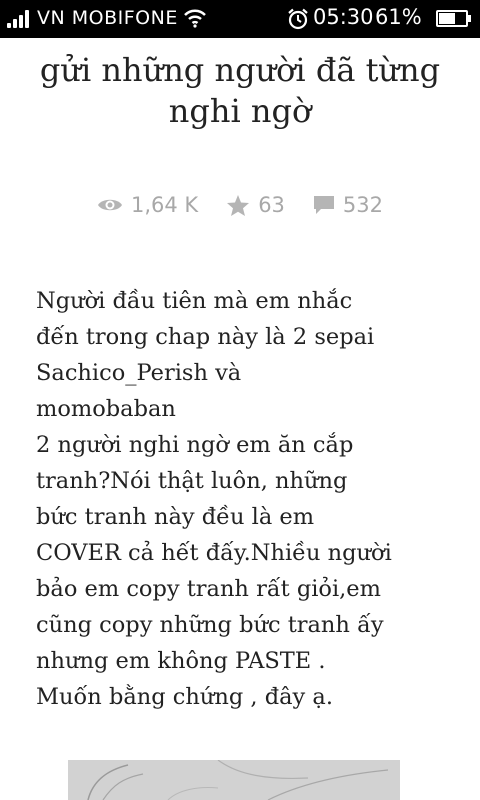  What do you see at coordinates (192, 481) in the screenshot?
I see `story-body-line: tranh?Nói thật luôn, những` at bounding box center [192, 481].